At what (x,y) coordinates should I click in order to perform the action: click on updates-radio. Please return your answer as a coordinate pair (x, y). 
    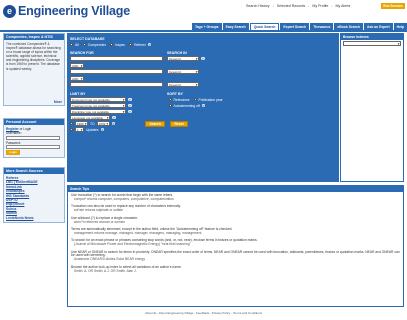
    Looking at the image, I should click on (71, 129).